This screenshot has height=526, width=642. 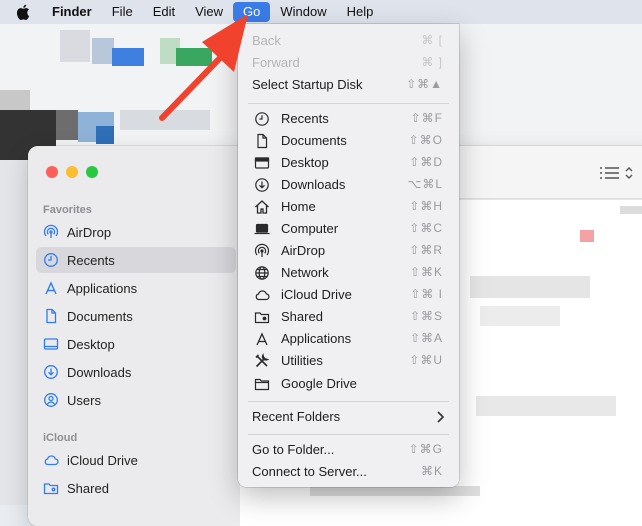 I want to click on menu-item-shortcut: ⇧⌘▲, so click(x=424, y=84).